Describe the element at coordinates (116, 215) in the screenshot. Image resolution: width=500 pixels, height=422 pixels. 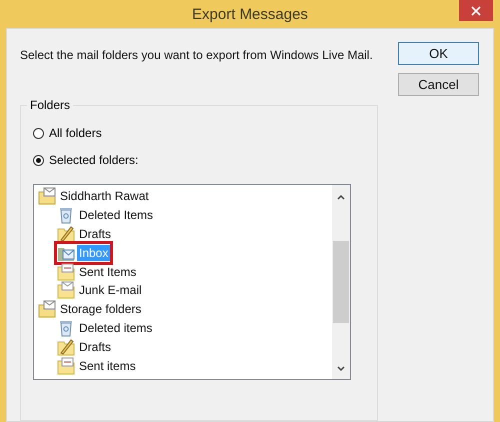
I see `tree-item: Deleted Items` at that location.